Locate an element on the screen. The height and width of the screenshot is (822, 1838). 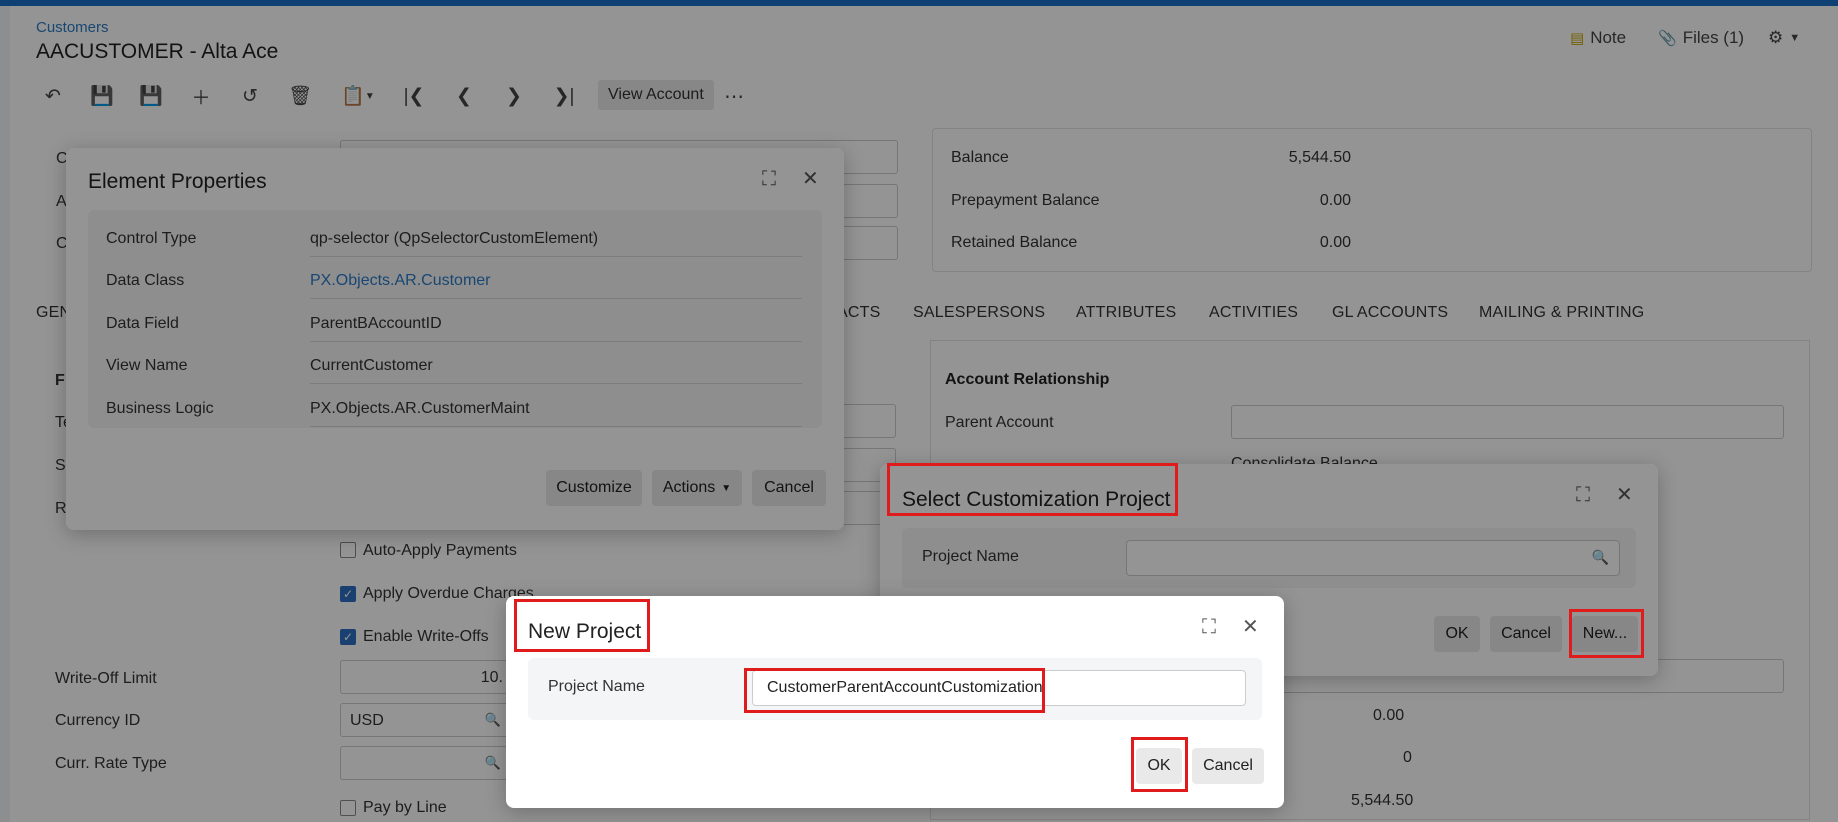
project-name-label: Project Name is located at coordinates (596, 686).